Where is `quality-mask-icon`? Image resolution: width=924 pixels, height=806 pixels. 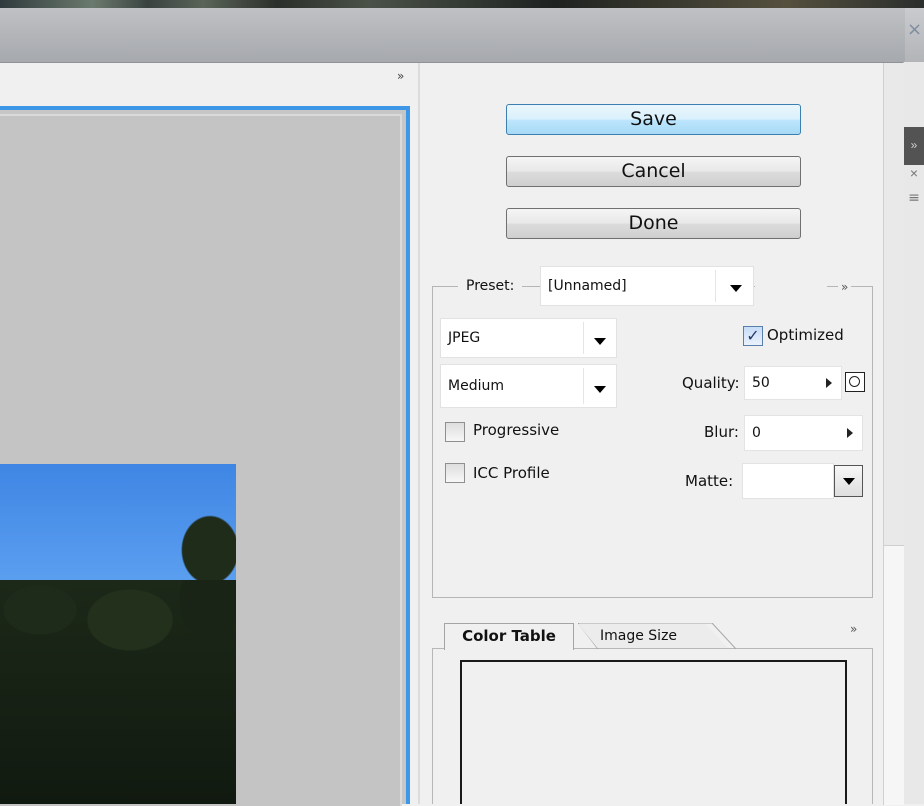 quality-mask-icon is located at coordinates (855, 382).